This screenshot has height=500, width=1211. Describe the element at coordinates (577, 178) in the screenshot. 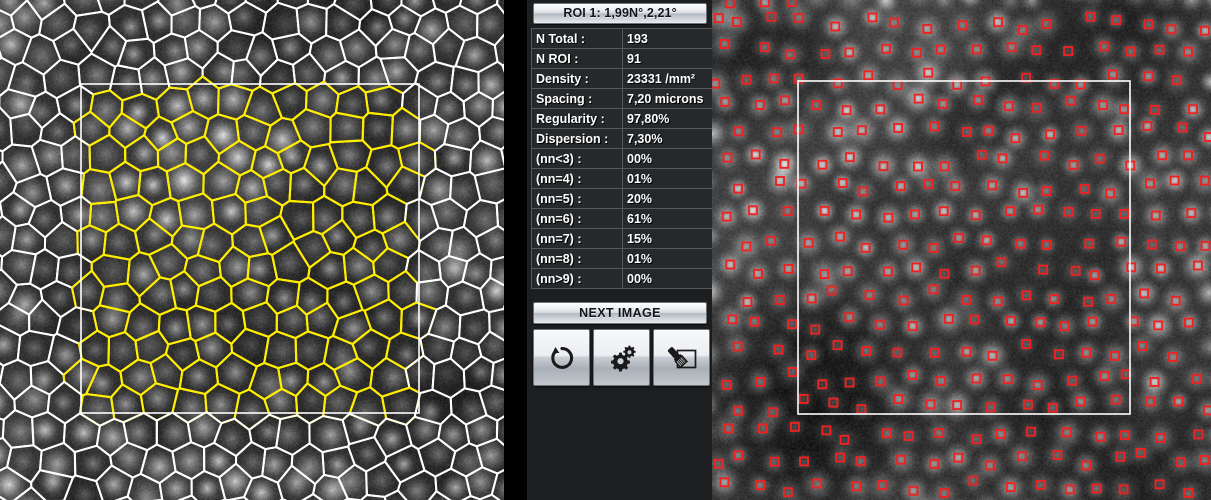

I see `stats-row-label: (nn=4) :` at that location.